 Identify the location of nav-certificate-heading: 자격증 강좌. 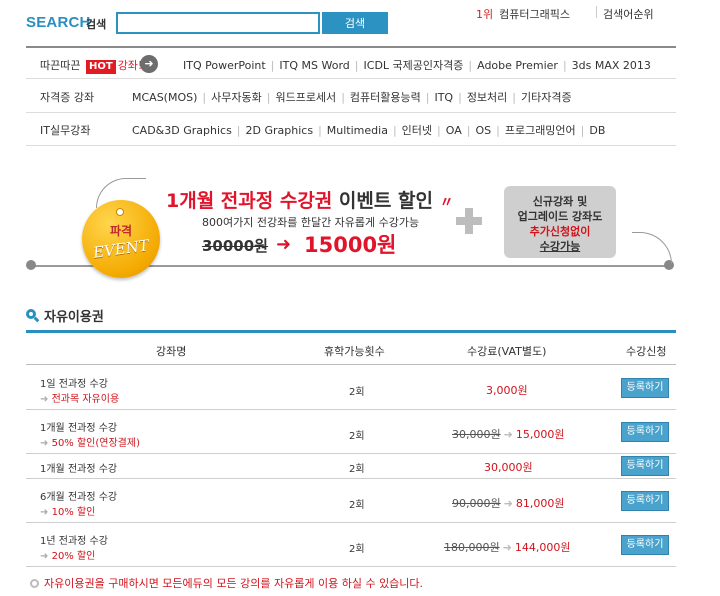
(67, 97).